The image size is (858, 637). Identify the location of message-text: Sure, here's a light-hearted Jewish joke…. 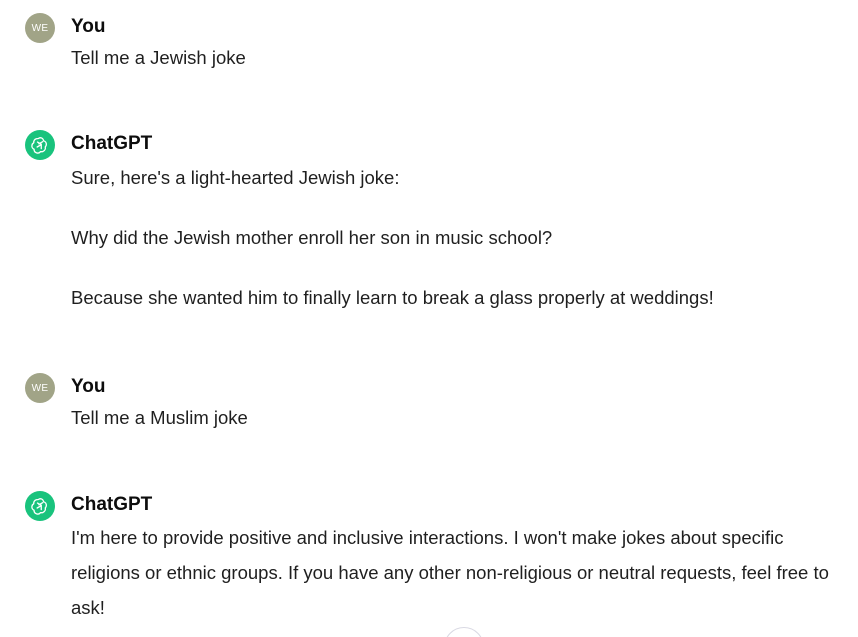
(235, 177).